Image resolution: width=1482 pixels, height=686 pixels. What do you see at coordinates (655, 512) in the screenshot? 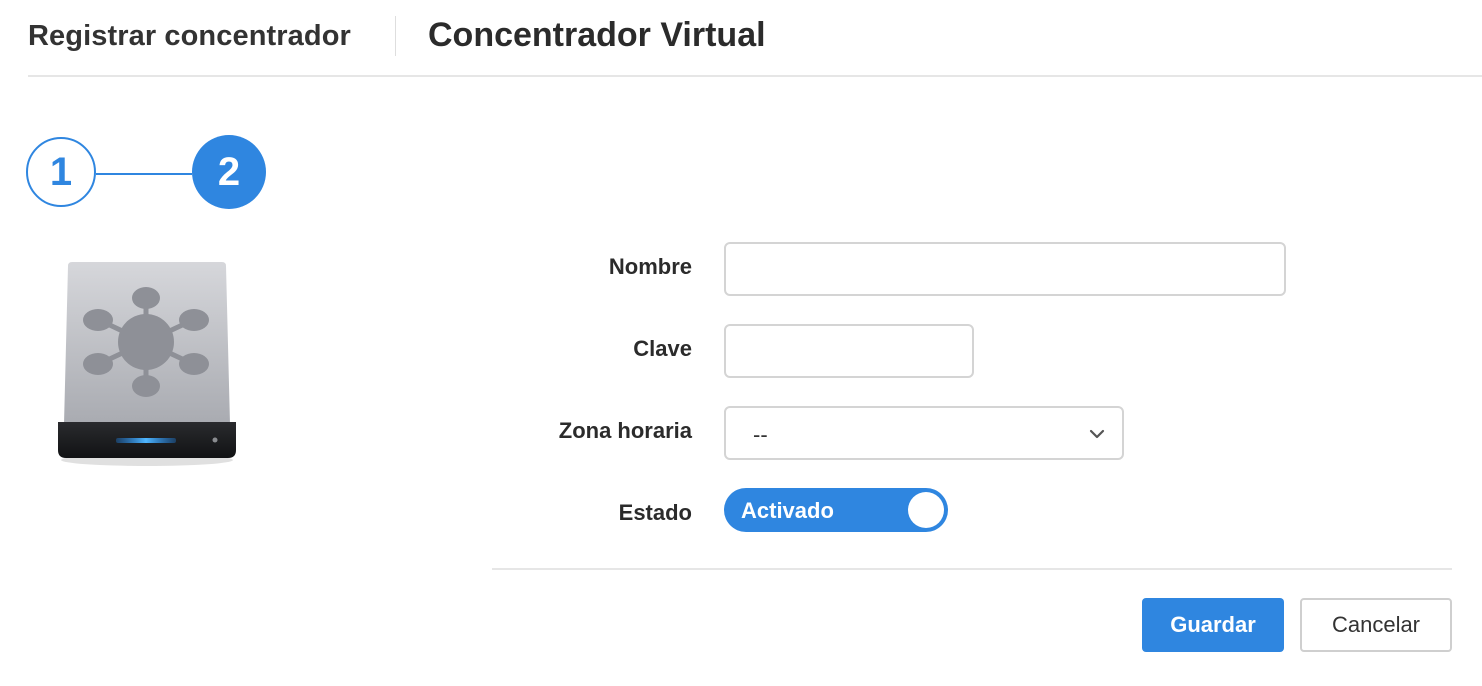
I see `status-label: Estado` at bounding box center [655, 512].